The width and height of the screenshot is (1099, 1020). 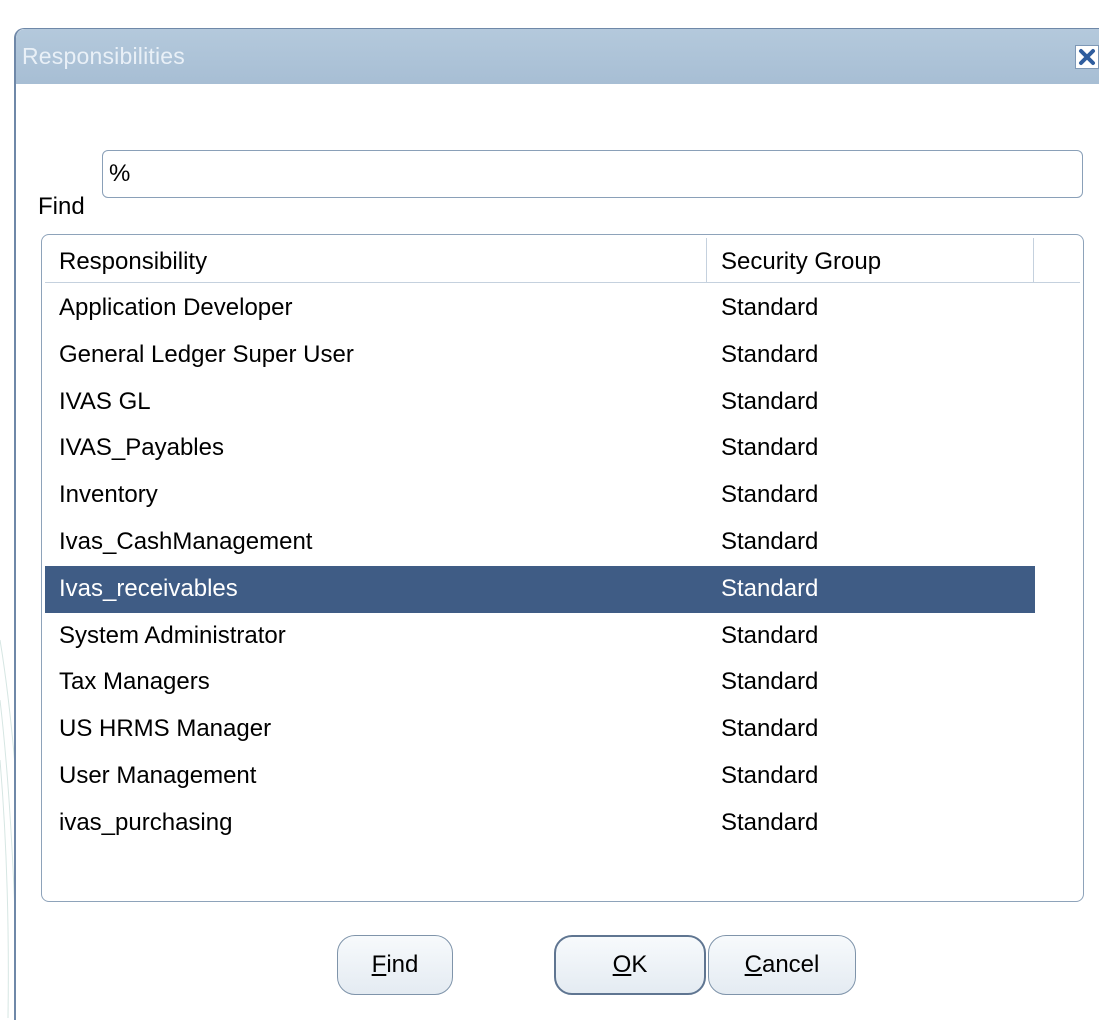 What do you see at coordinates (103, 56) in the screenshot?
I see `dialog-title: Responsibilities` at bounding box center [103, 56].